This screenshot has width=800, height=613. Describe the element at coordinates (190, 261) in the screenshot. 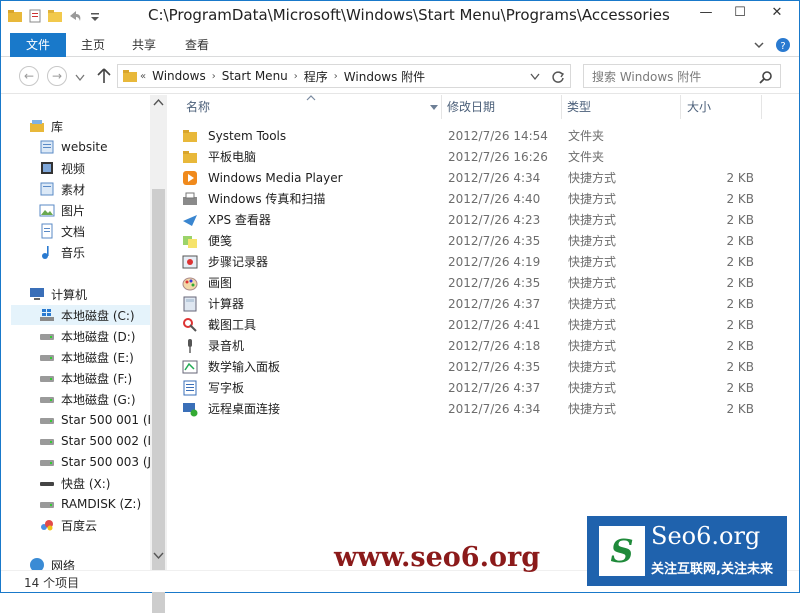

I see `steps-recorder-icon` at that location.